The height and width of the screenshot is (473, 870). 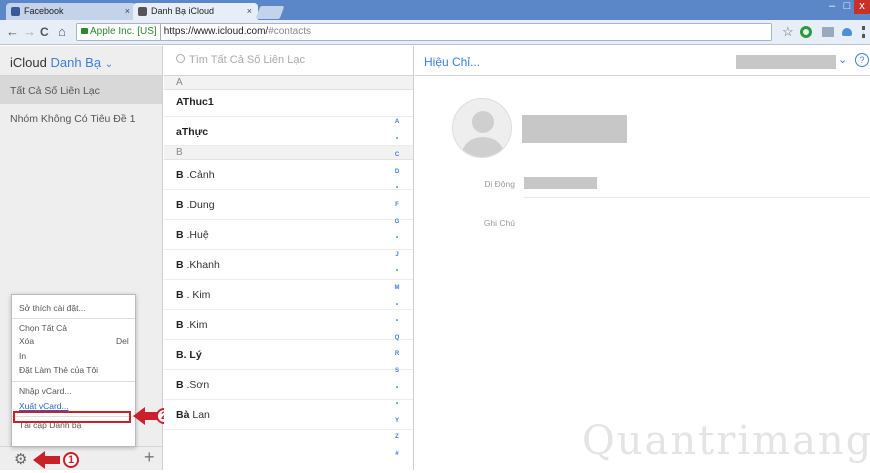 What do you see at coordinates (119, 32) in the screenshot?
I see `ev-certificate-badge: Apple Inc. [US]` at bounding box center [119, 32].